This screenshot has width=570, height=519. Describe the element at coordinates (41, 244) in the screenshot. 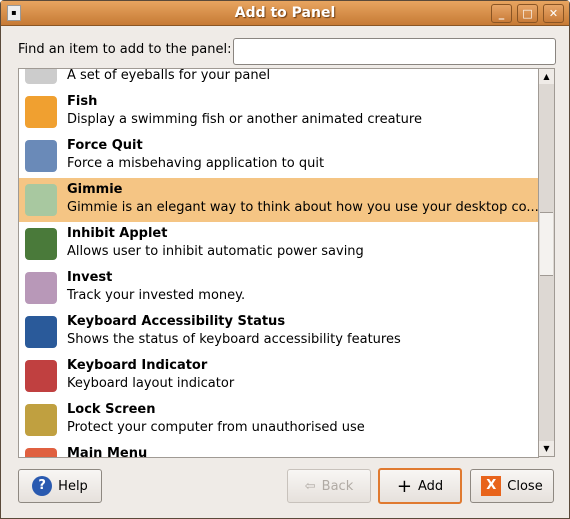

I see `inhibit-icon` at that location.